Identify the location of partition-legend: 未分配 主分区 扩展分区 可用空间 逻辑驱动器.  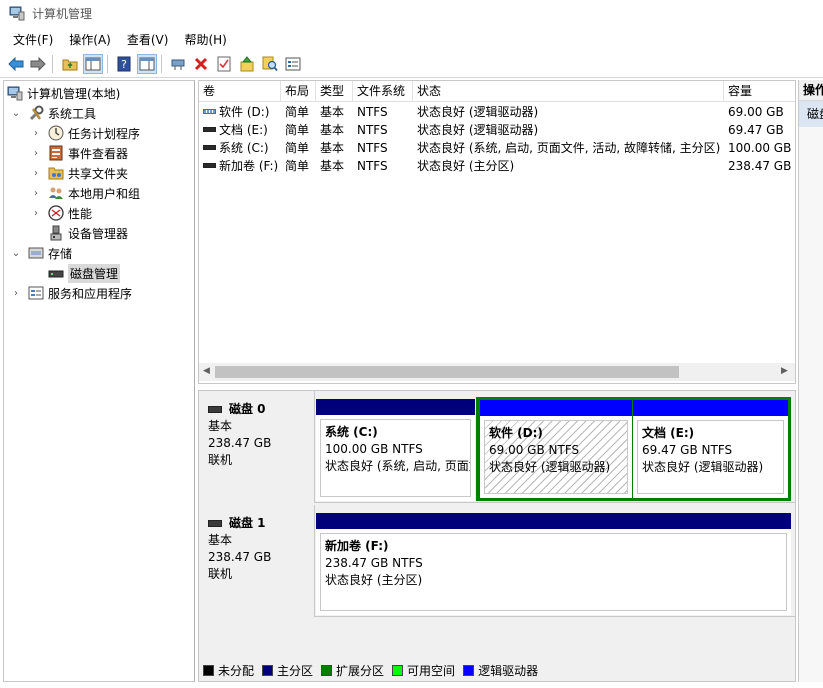
(497, 670).